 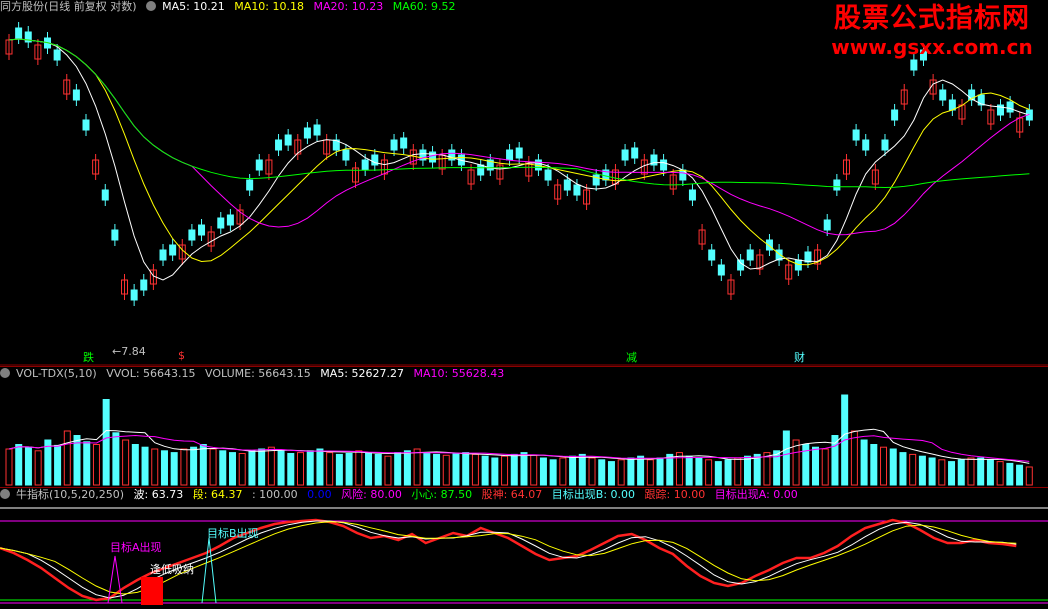 What do you see at coordinates (932, 18) in the screenshot?
I see `watermark-title: 股票公式指标网` at bounding box center [932, 18].